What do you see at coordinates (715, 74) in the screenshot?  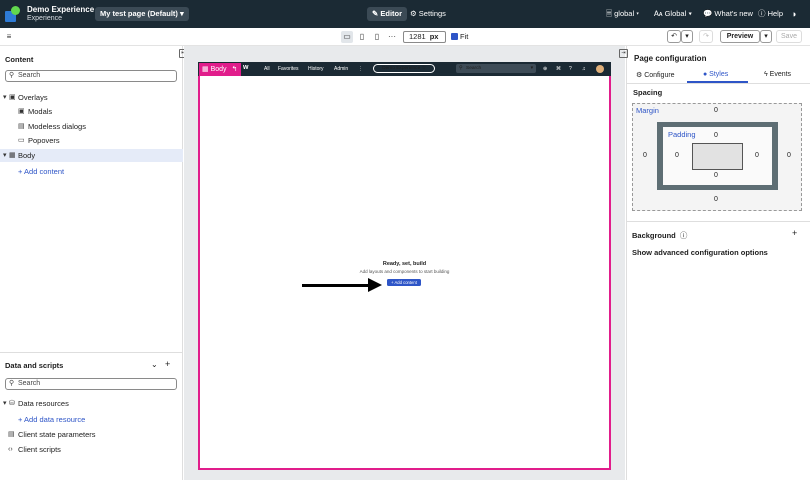 I see `tab-styles: ● Styles` at bounding box center [715, 74].